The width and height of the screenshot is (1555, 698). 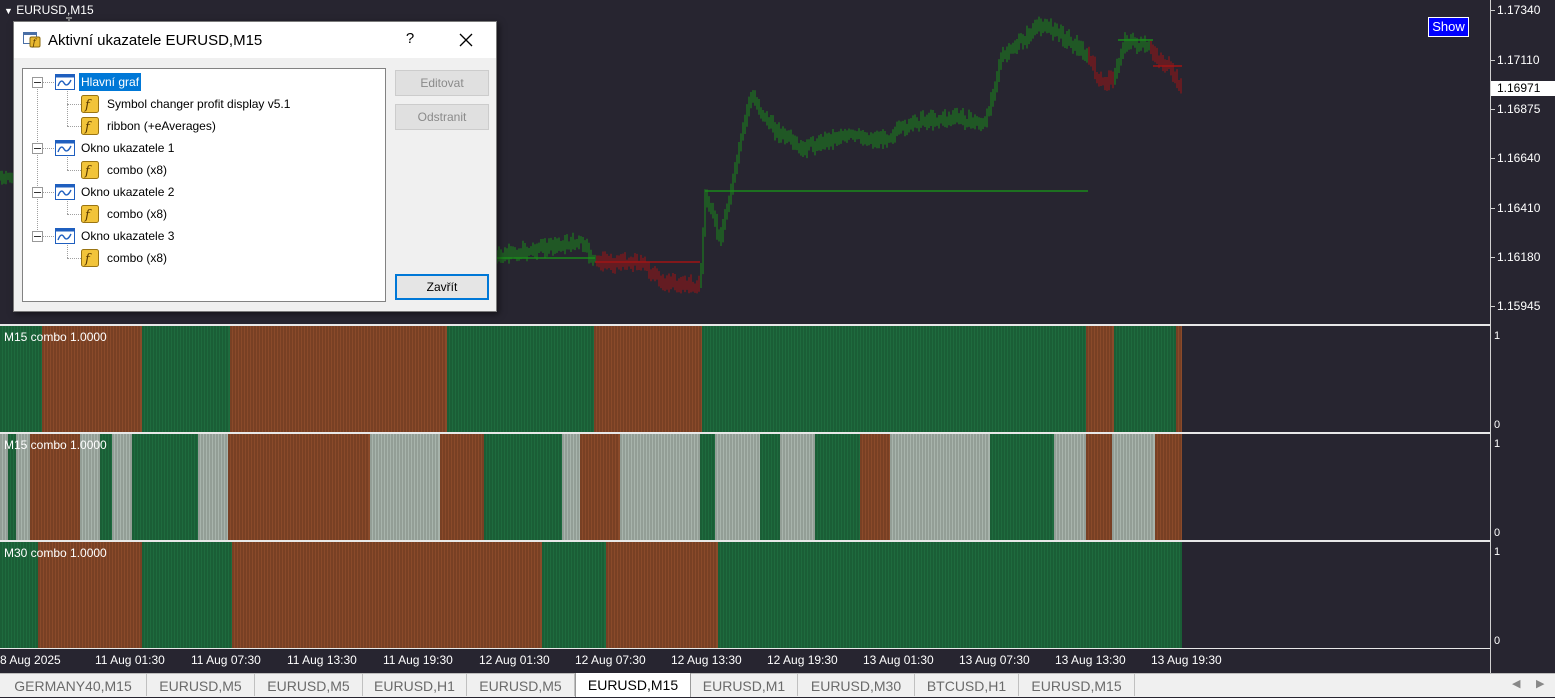 I want to click on price-label: 1.17110, so click(x=1518, y=60).